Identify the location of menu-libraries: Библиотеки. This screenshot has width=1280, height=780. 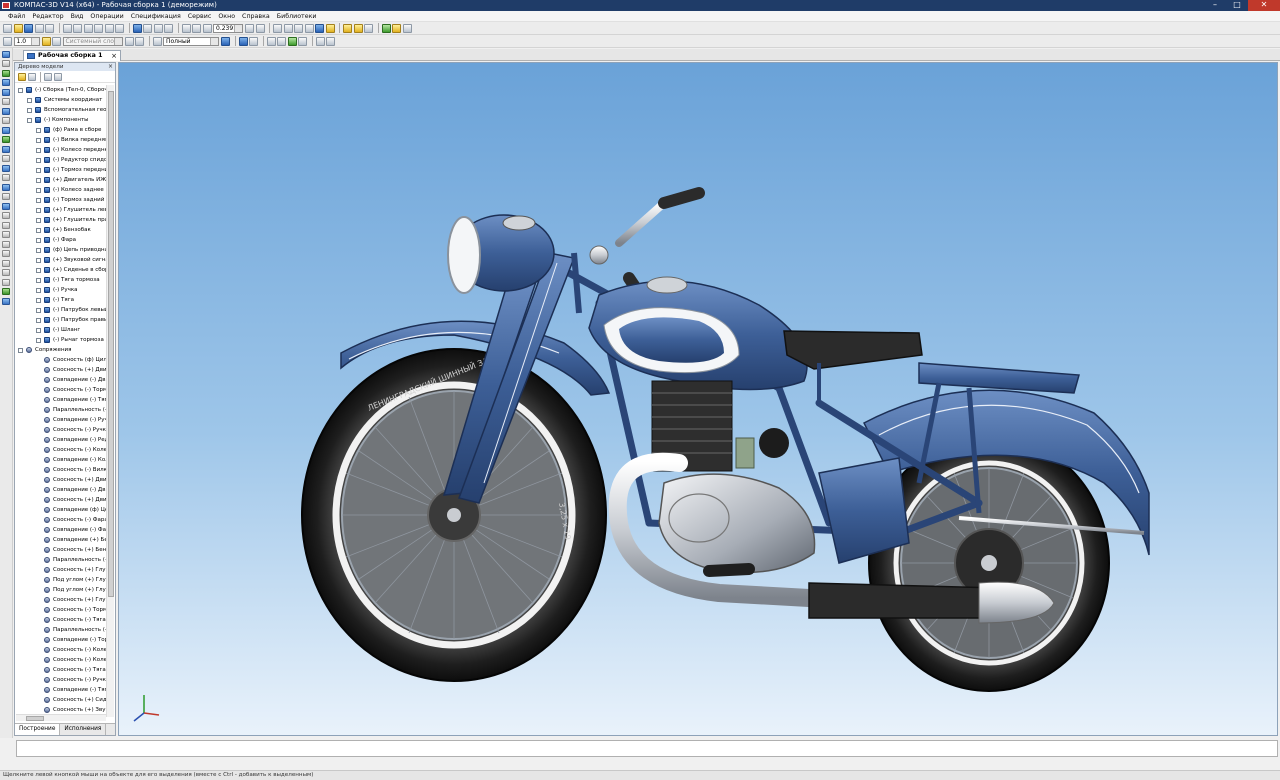
(297, 16).